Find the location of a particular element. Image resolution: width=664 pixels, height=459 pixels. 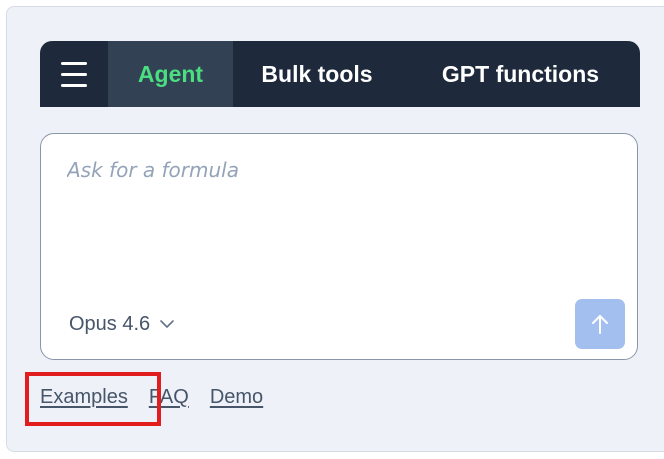

footer-links: Examples FAQ Demo is located at coordinates (151, 397).